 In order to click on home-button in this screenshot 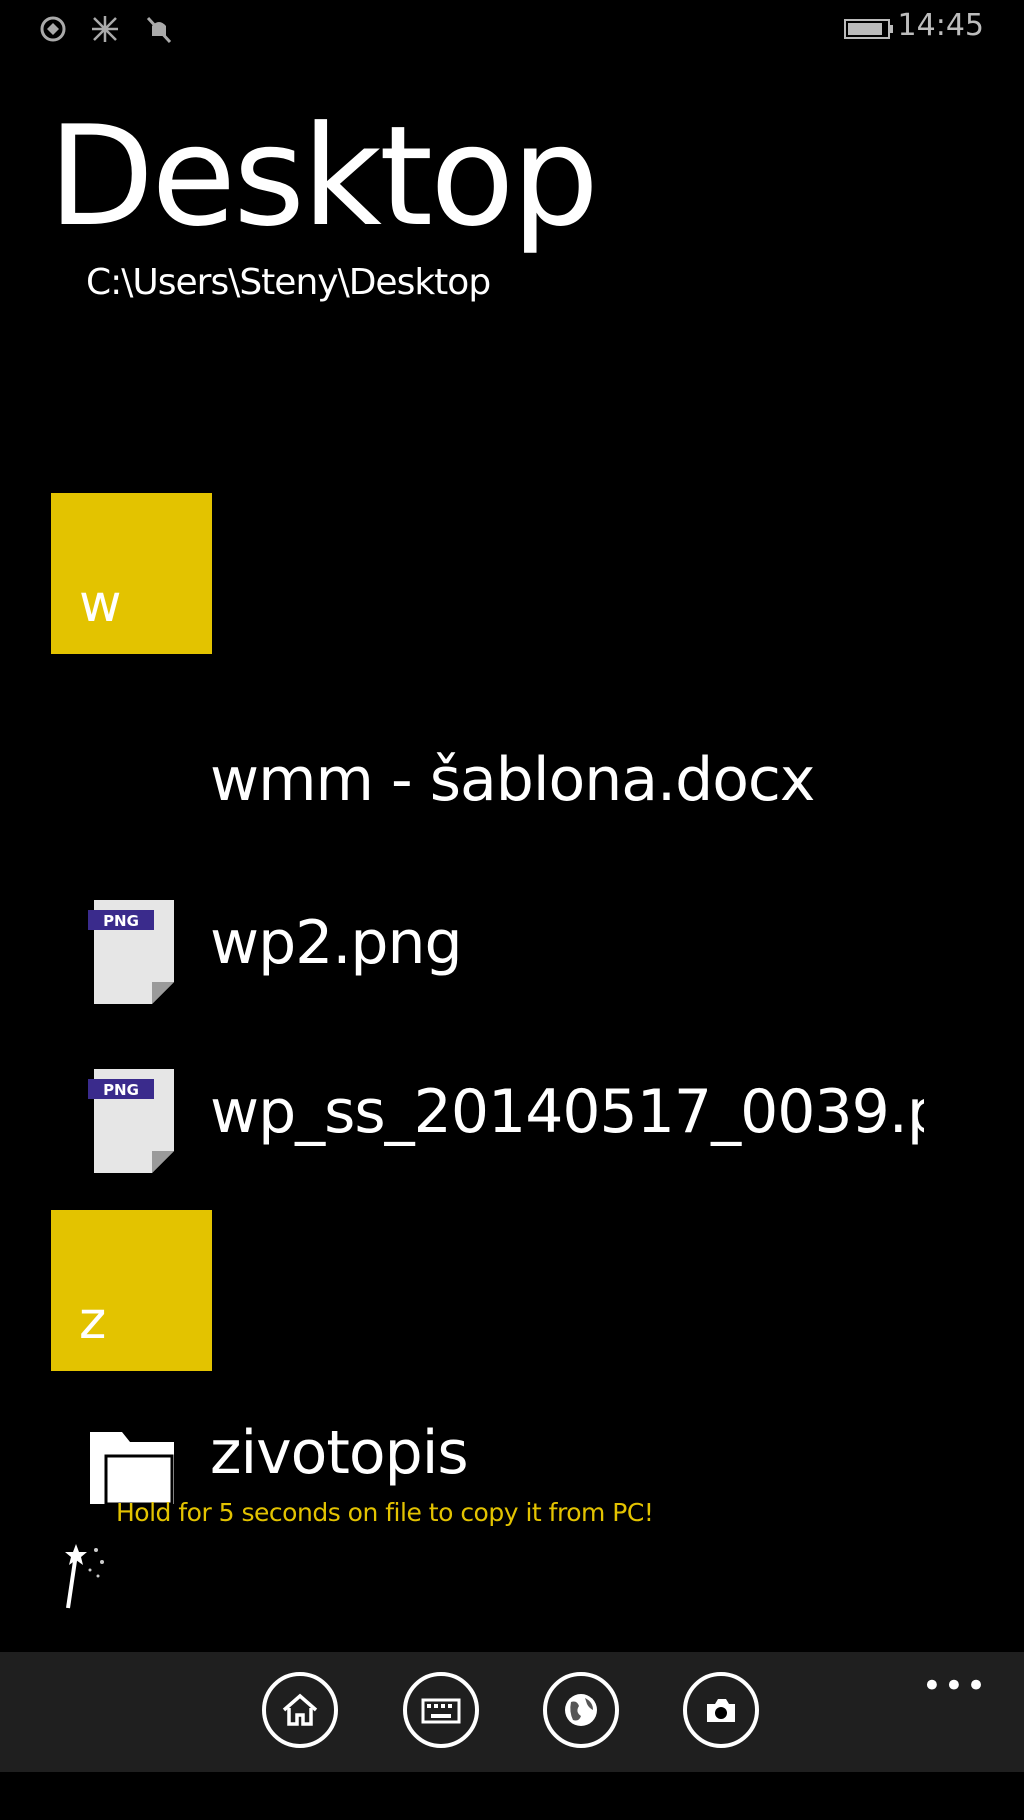, I will do `click(300, 1710)`.